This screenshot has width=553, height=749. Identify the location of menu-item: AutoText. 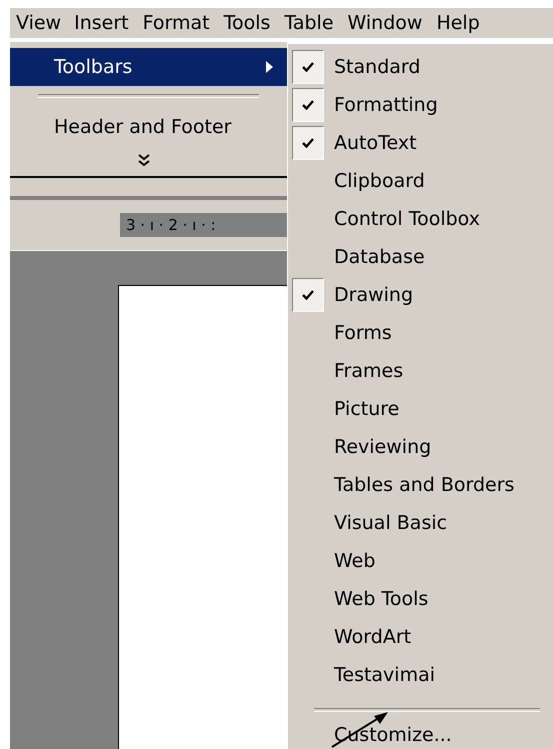
(375, 143).